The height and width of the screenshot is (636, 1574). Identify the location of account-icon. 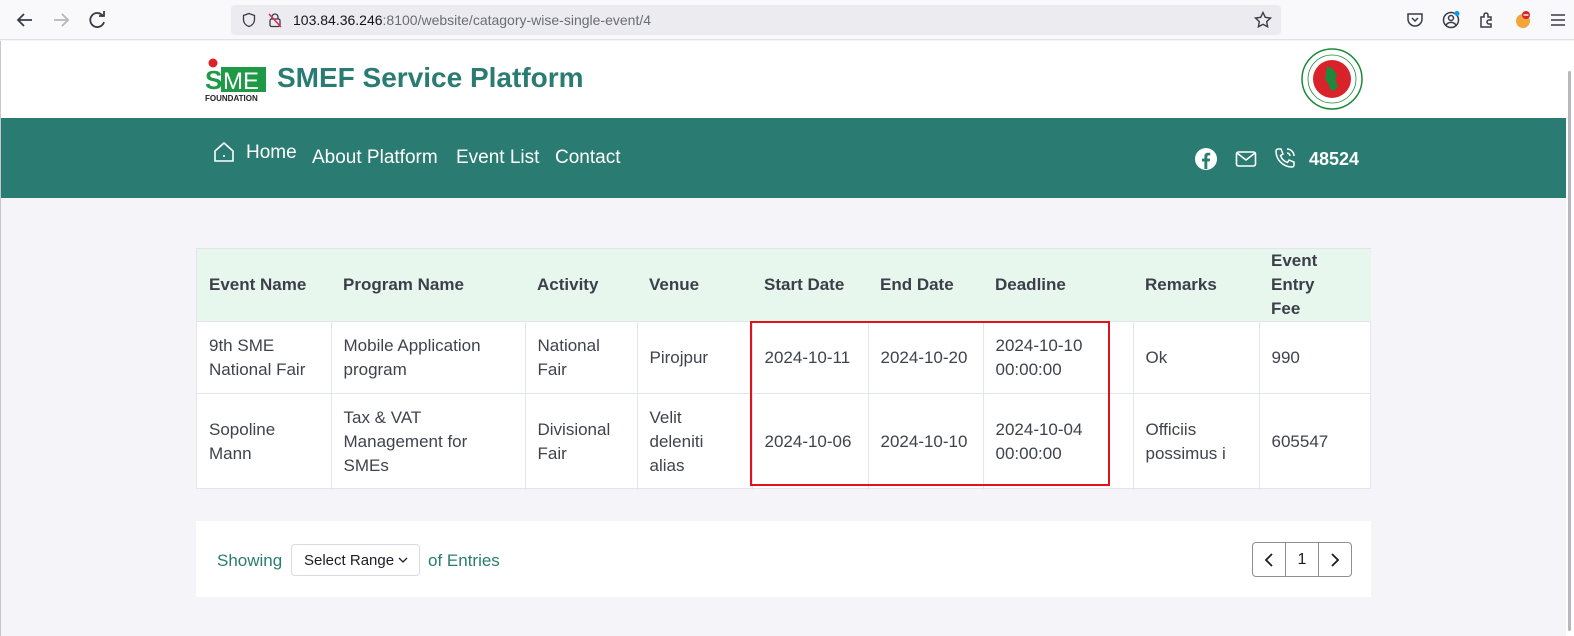
(1451, 20).